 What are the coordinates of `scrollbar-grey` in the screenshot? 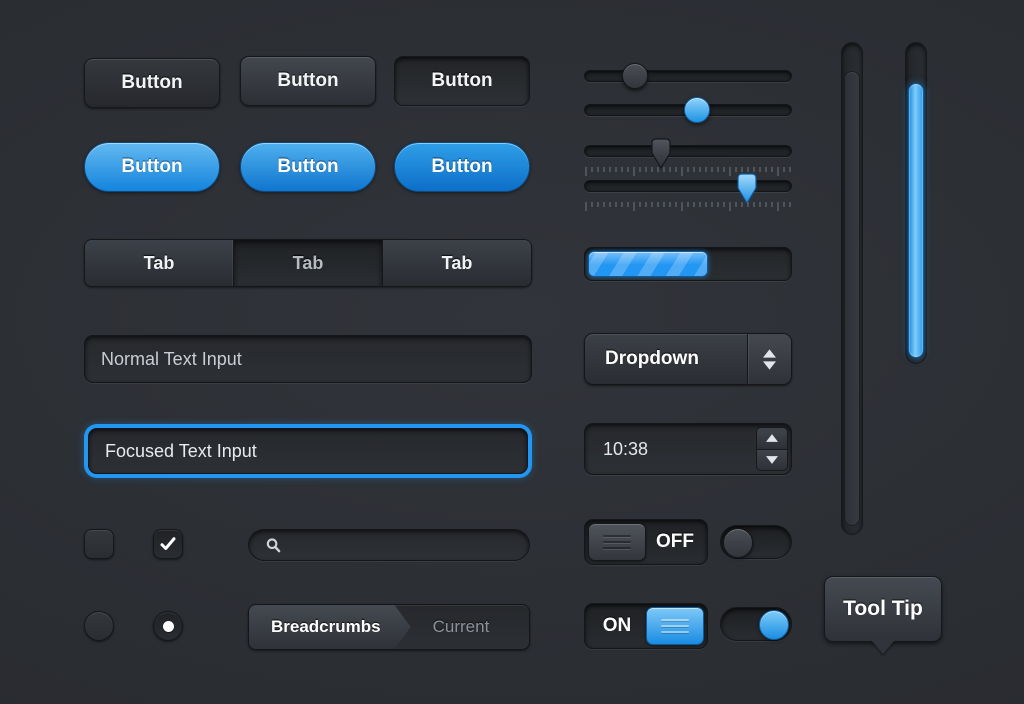 It's located at (852, 288).